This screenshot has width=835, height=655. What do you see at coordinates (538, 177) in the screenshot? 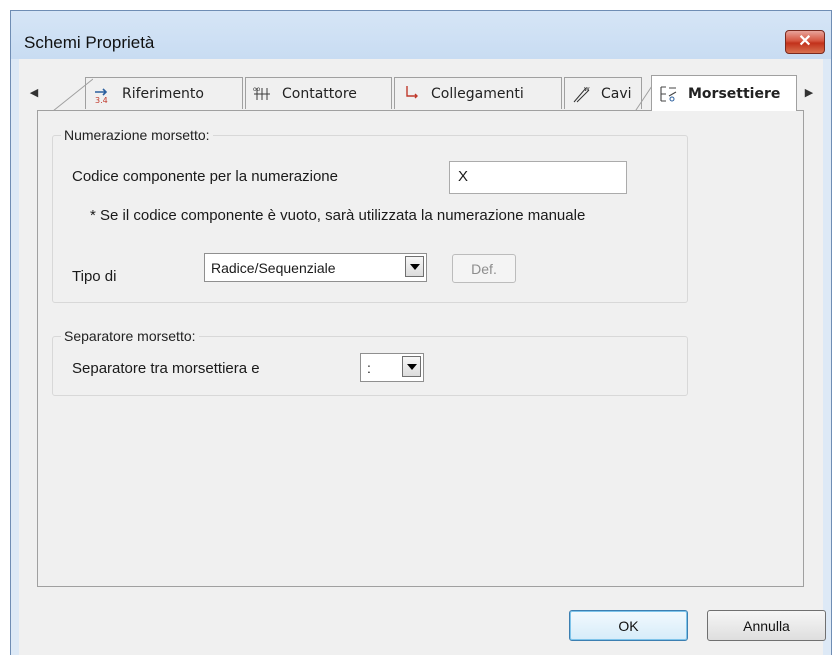
I see `component-code-input: X` at bounding box center [538, 177].